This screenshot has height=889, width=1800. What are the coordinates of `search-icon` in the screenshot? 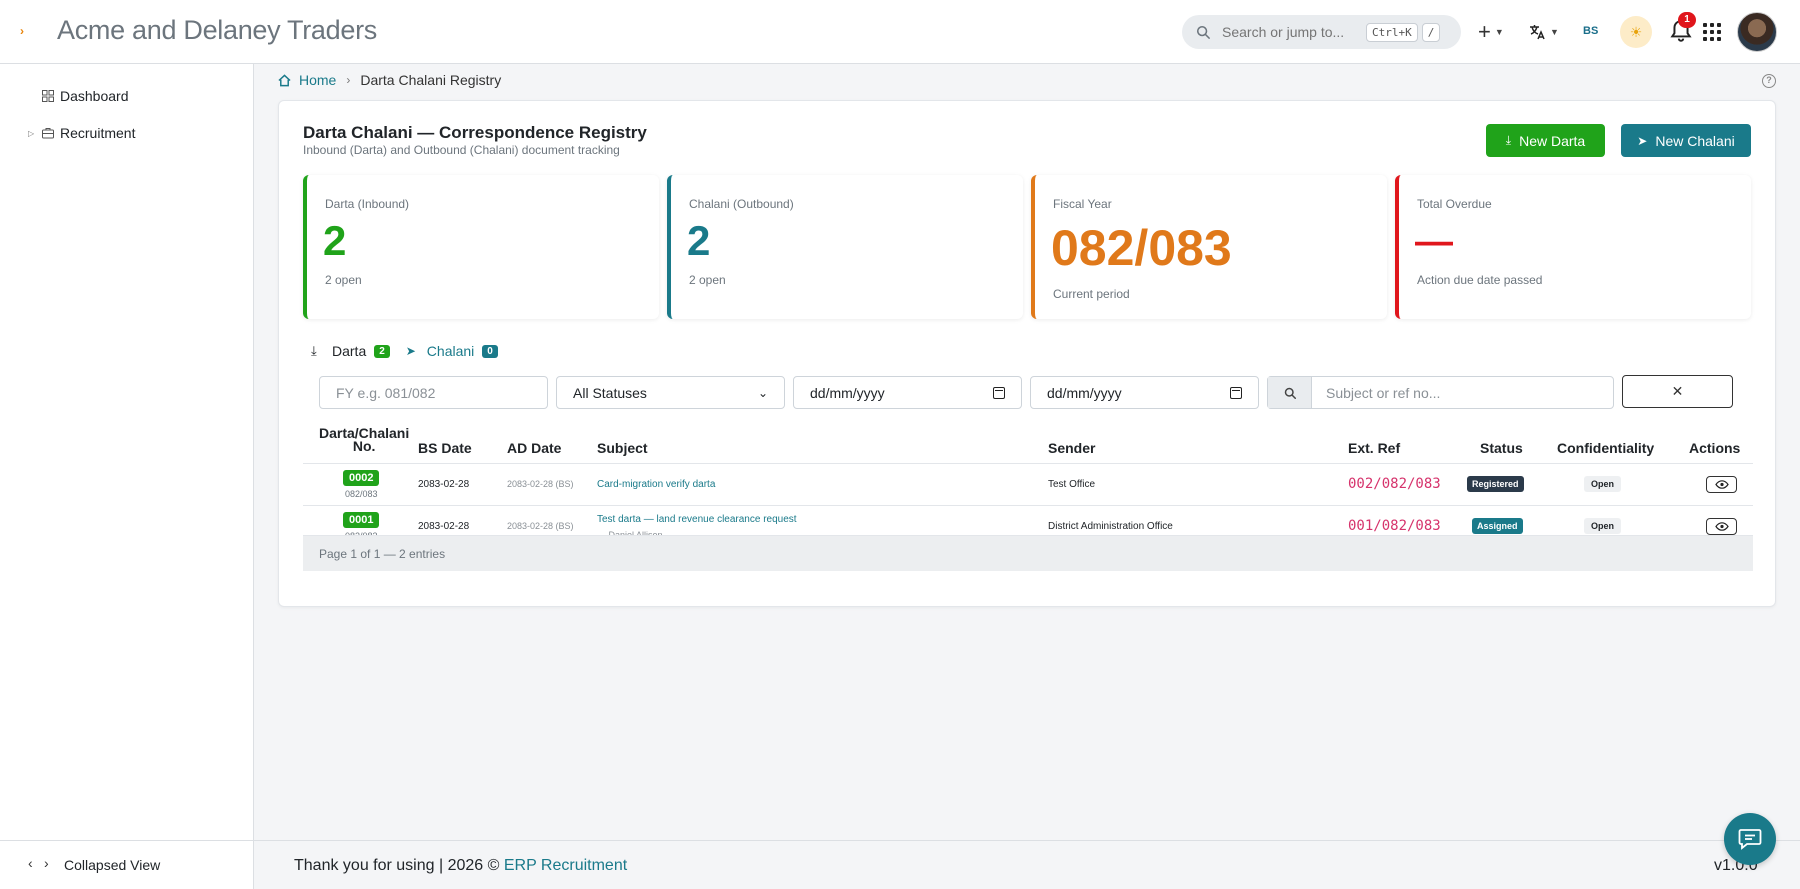 It's located at (1203, 32).